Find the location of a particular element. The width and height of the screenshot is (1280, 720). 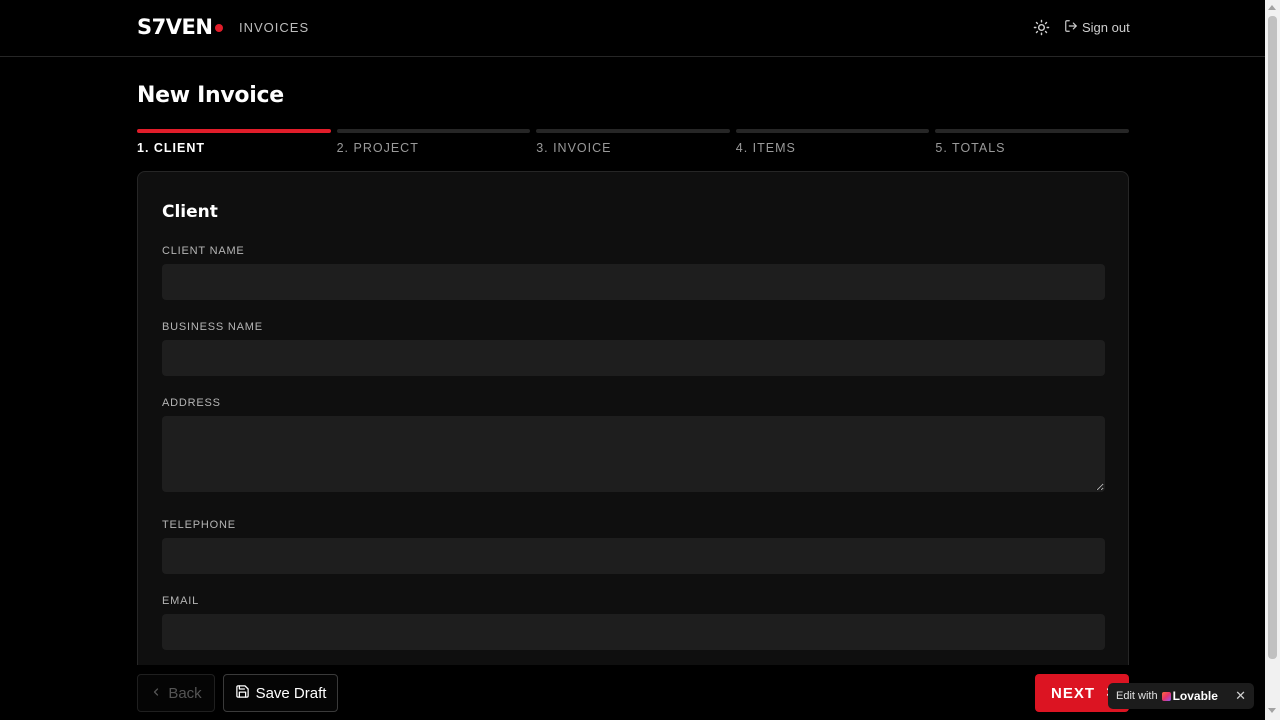

section-title: Client is located at coordinates (190, 212).